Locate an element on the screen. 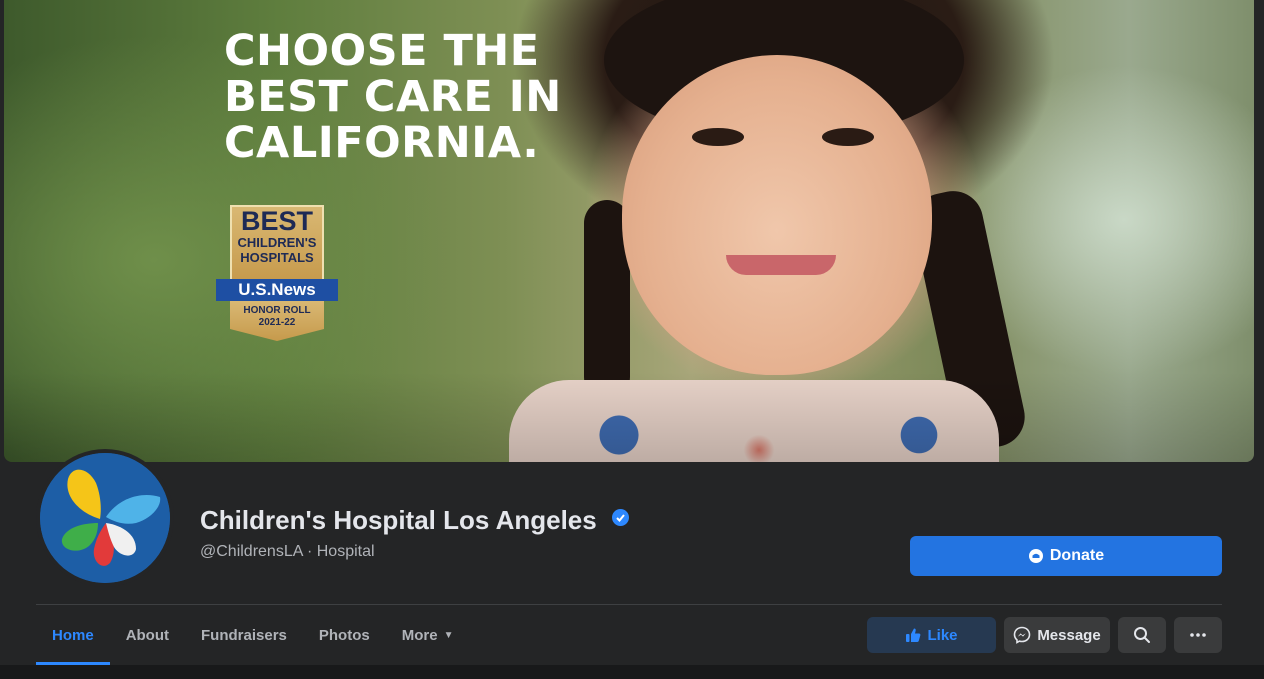  badge-bottom: HONOR ROLL 2021-22 is located at coordinates (277, 321).